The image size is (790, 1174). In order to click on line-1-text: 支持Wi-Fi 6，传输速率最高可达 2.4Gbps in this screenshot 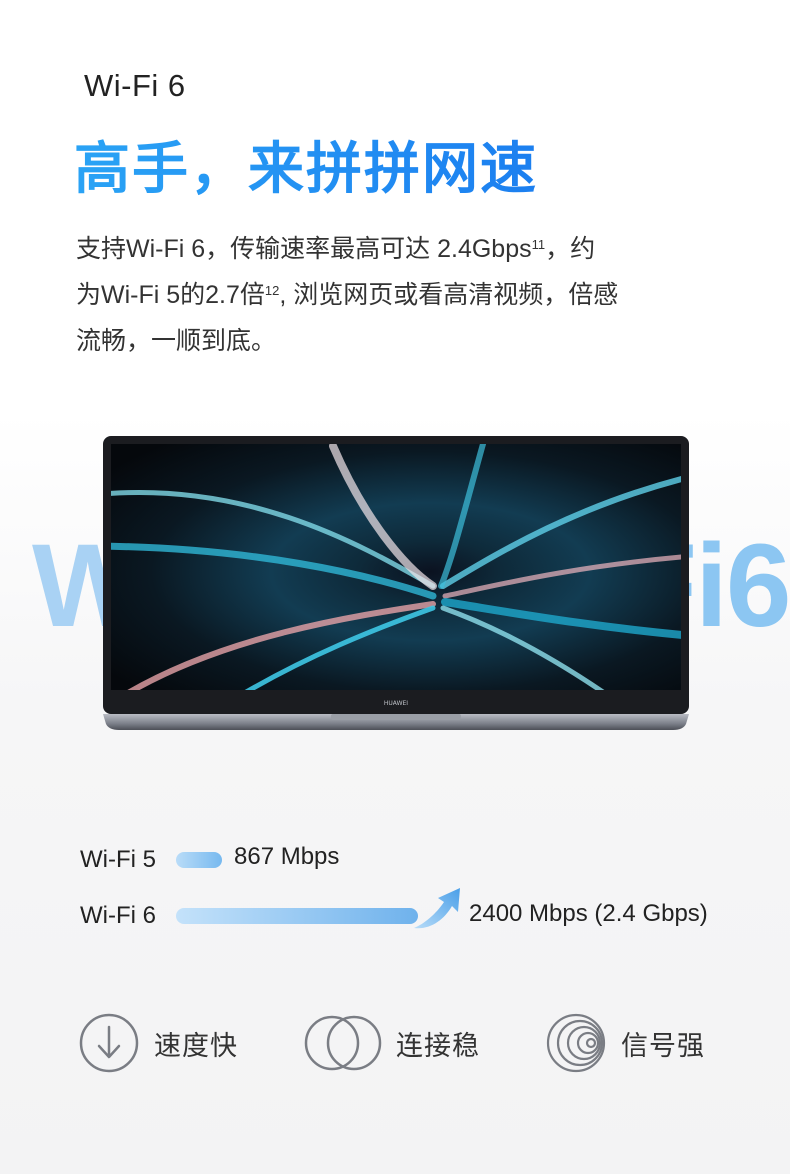, I will do `click(304, 249)`.